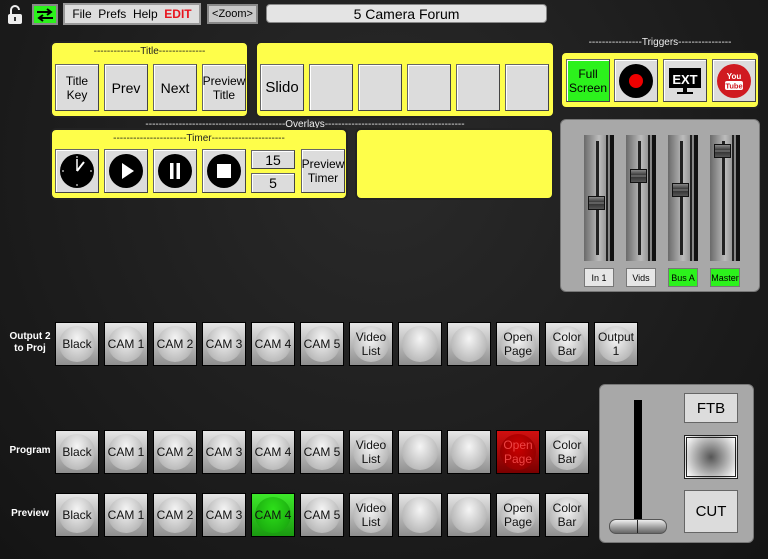 This screenshot has width=768, height=559. Describe the element at coordinates (224, 87) in the screenshot. I see `title-button-3: Preview Title` at that location.